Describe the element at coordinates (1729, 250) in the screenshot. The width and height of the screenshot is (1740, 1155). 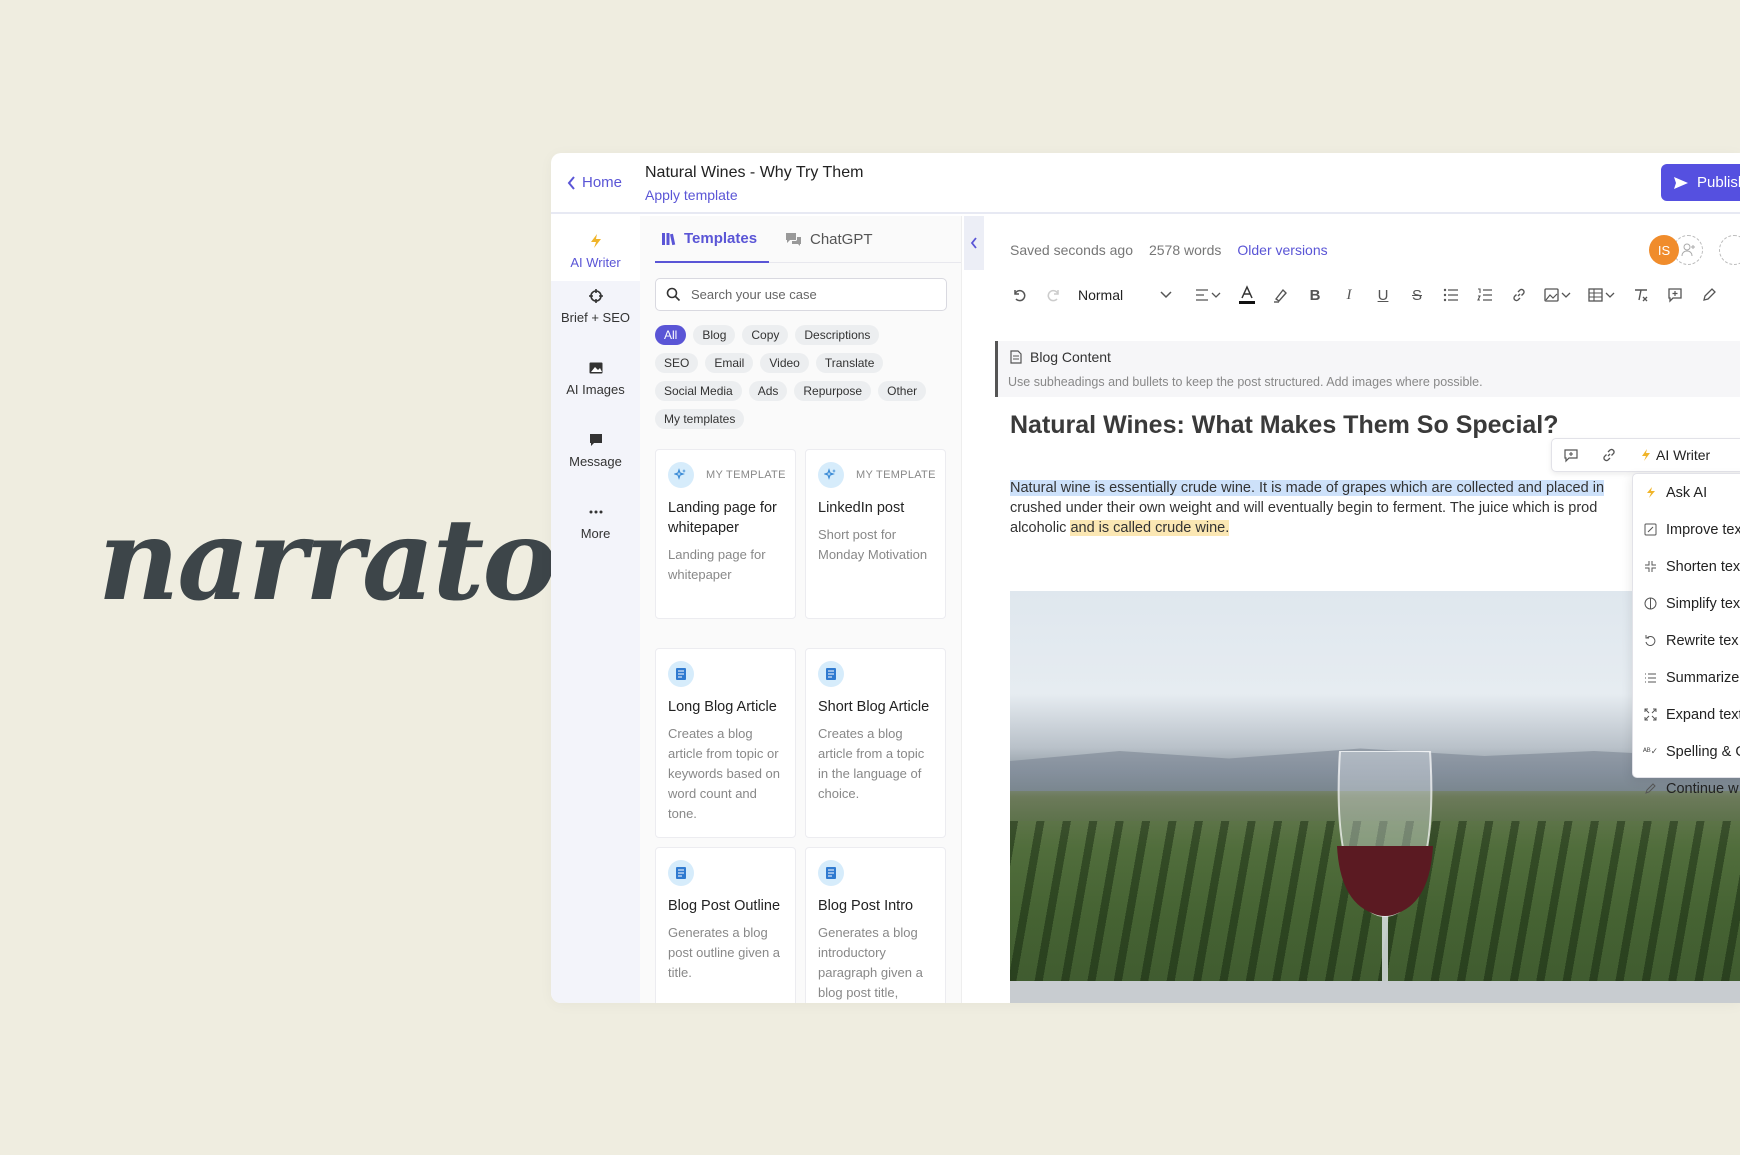
I see `more-collaborators-button` at that location.